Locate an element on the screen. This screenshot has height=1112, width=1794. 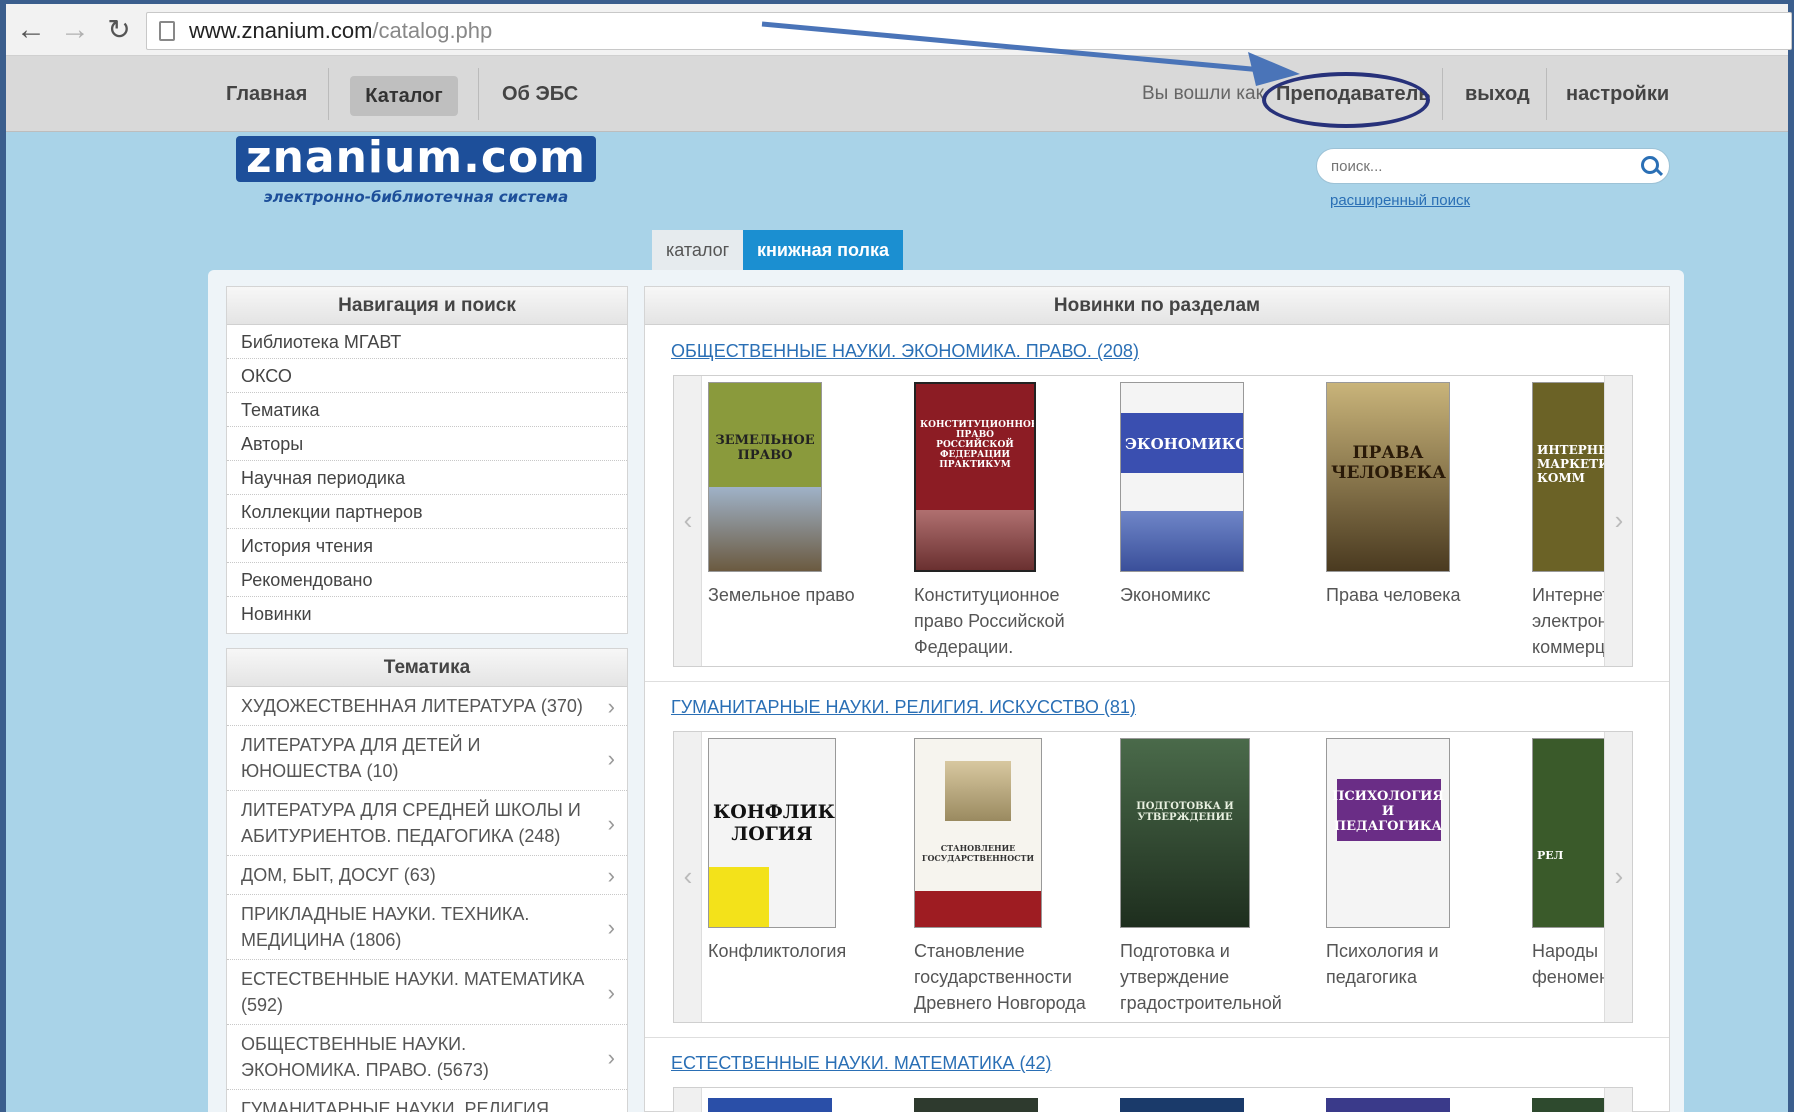
book-card: ЗЕМЕЛЬНОЕ ПРАВО Земельное право is located at coordinates (803, 521).